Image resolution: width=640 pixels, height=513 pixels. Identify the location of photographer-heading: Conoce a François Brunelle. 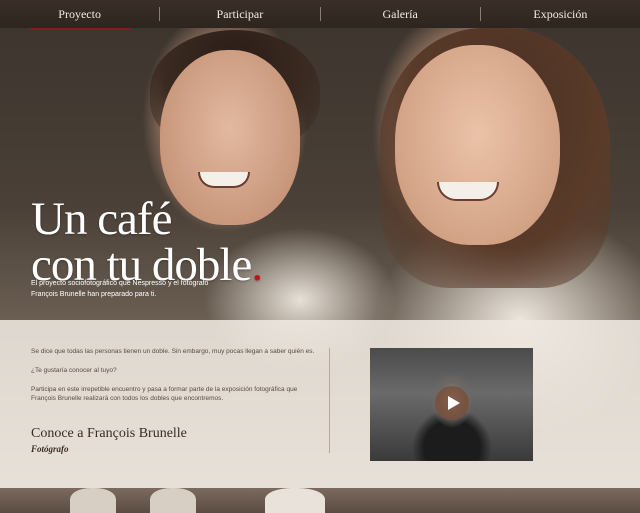
(109, 434).